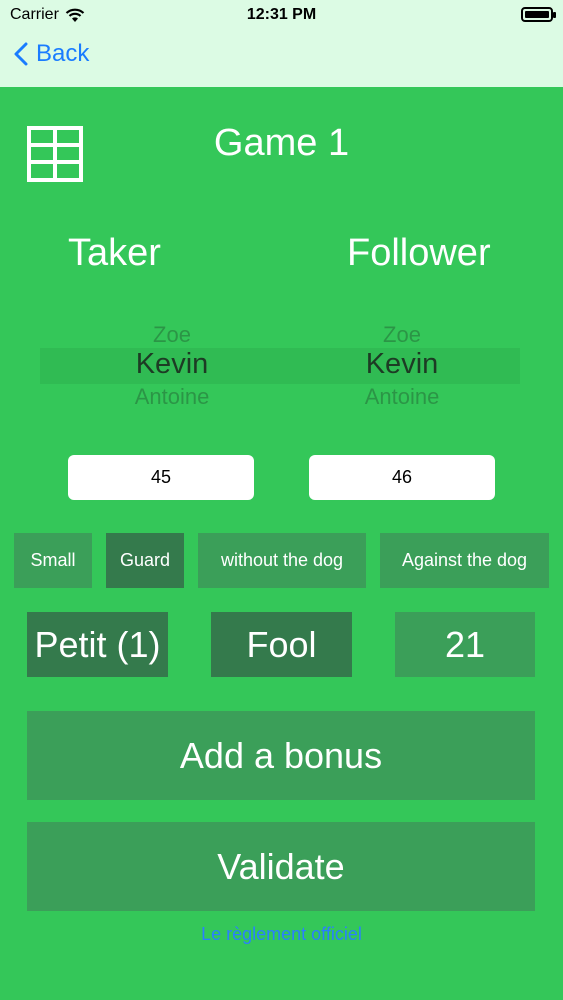  Describe the element at coordinates (538, 14) in the screenshot. I see `battery-icon` at that location.